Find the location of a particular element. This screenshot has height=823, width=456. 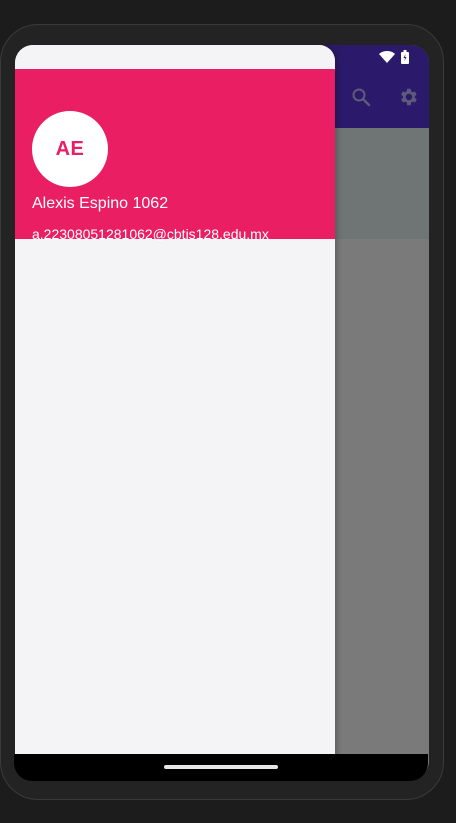

user-name: Alexis Espino 1062 is located at coordinates (100, 203).